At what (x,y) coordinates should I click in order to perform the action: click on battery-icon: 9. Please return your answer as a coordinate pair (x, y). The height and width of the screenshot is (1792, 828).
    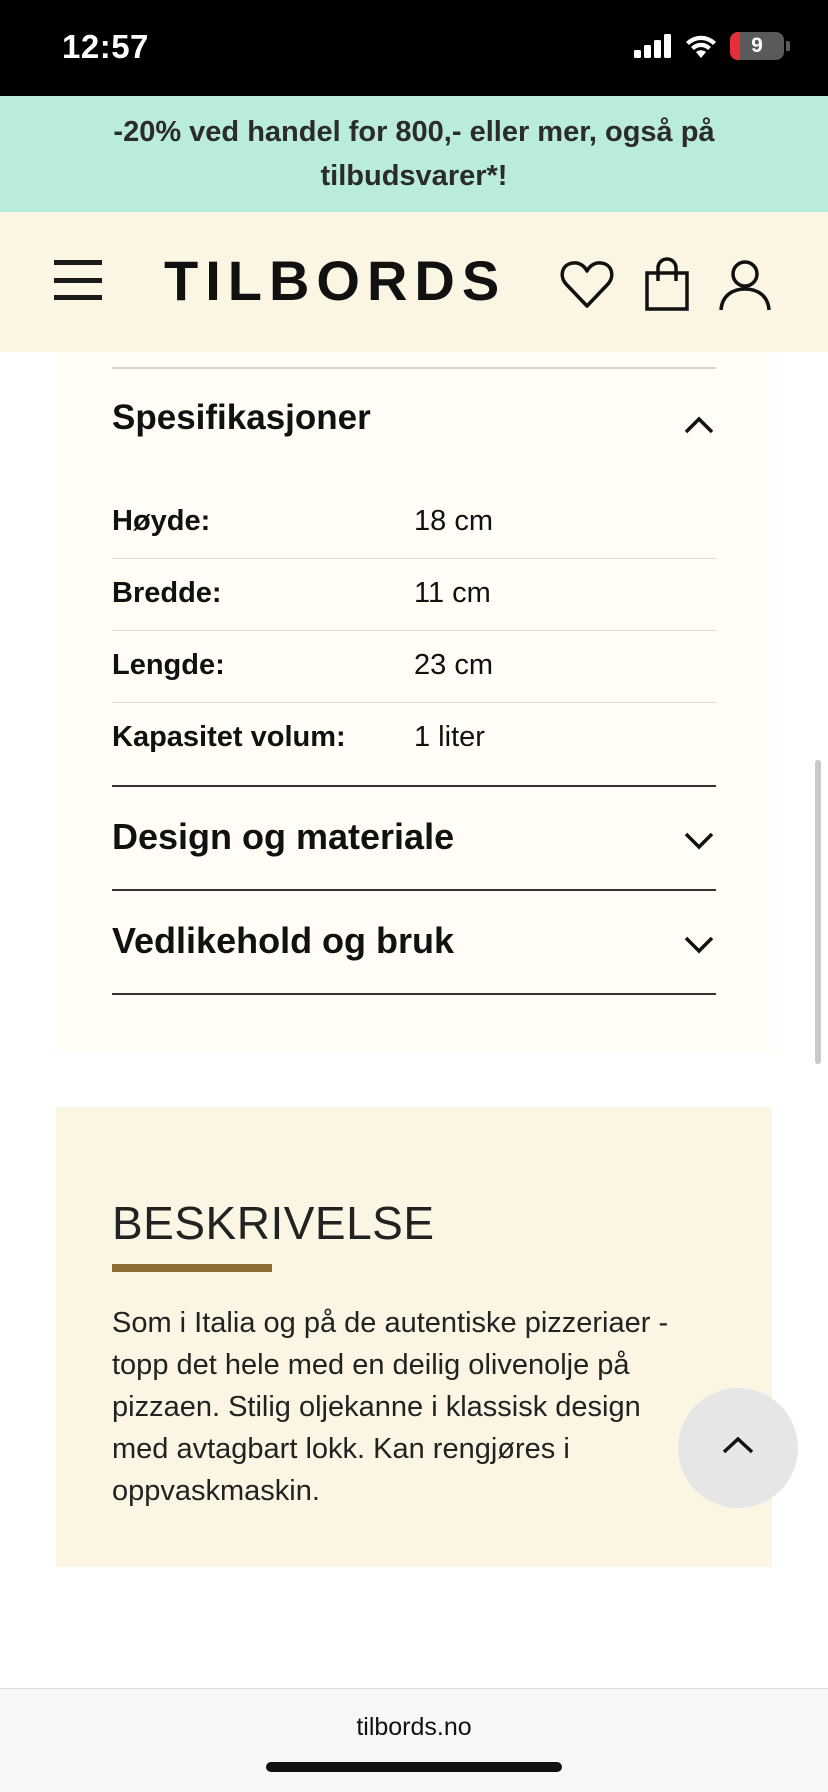
    Looking at the image, I should click on (757, 46).